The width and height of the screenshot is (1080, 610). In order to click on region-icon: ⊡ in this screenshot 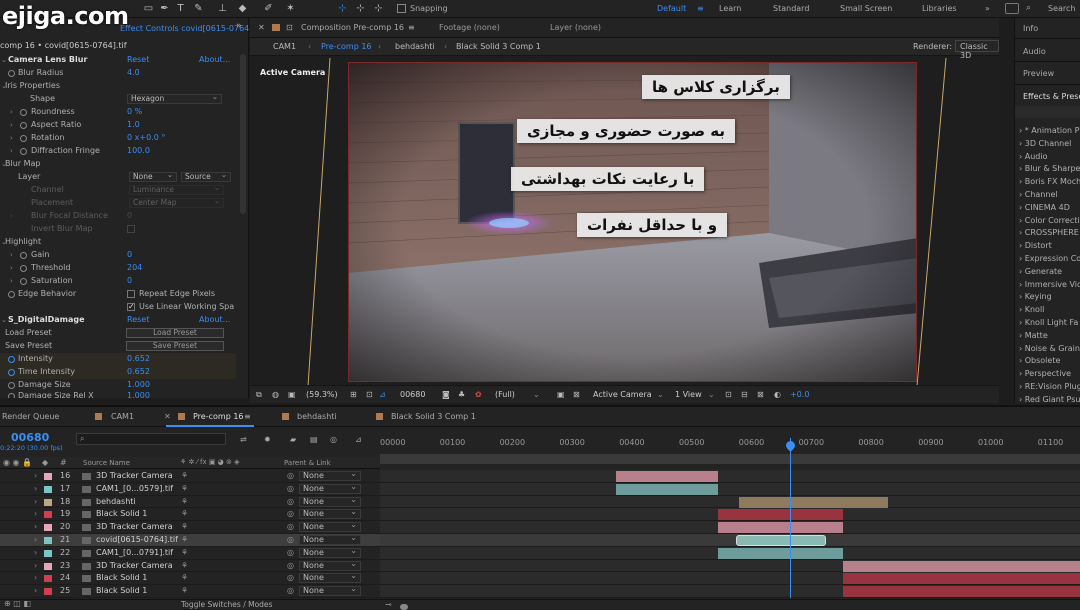, I will do `click(369, 394)`.